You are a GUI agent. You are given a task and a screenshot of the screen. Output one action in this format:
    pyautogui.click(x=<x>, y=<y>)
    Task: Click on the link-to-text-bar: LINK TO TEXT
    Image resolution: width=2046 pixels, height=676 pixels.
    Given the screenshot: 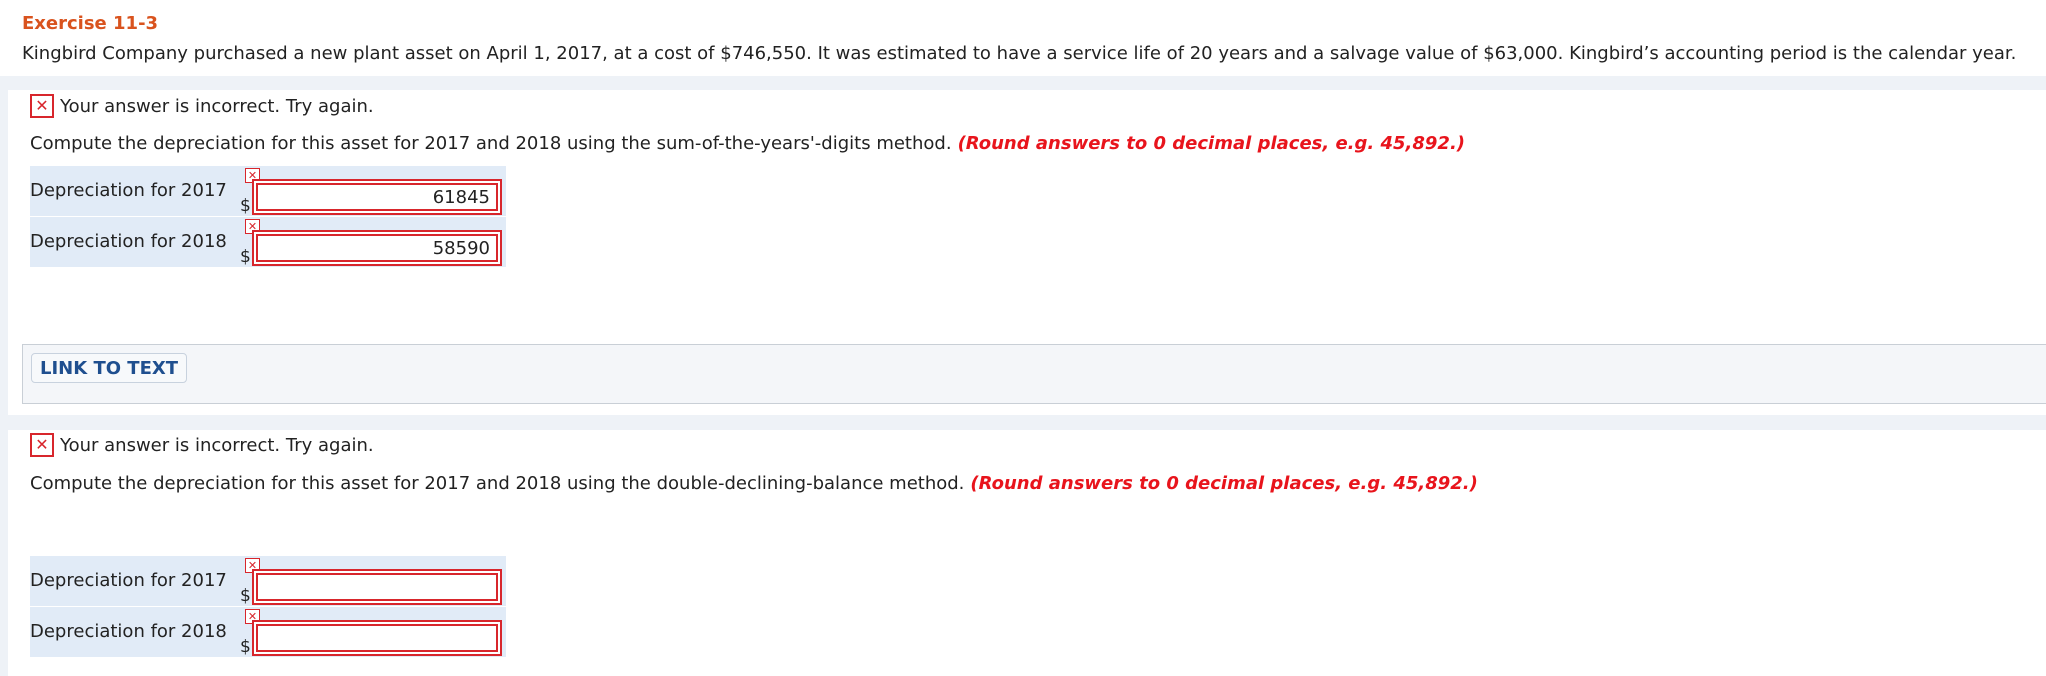 What is the action you would take?
    pyautogui.click(x=1034, y=374)
    